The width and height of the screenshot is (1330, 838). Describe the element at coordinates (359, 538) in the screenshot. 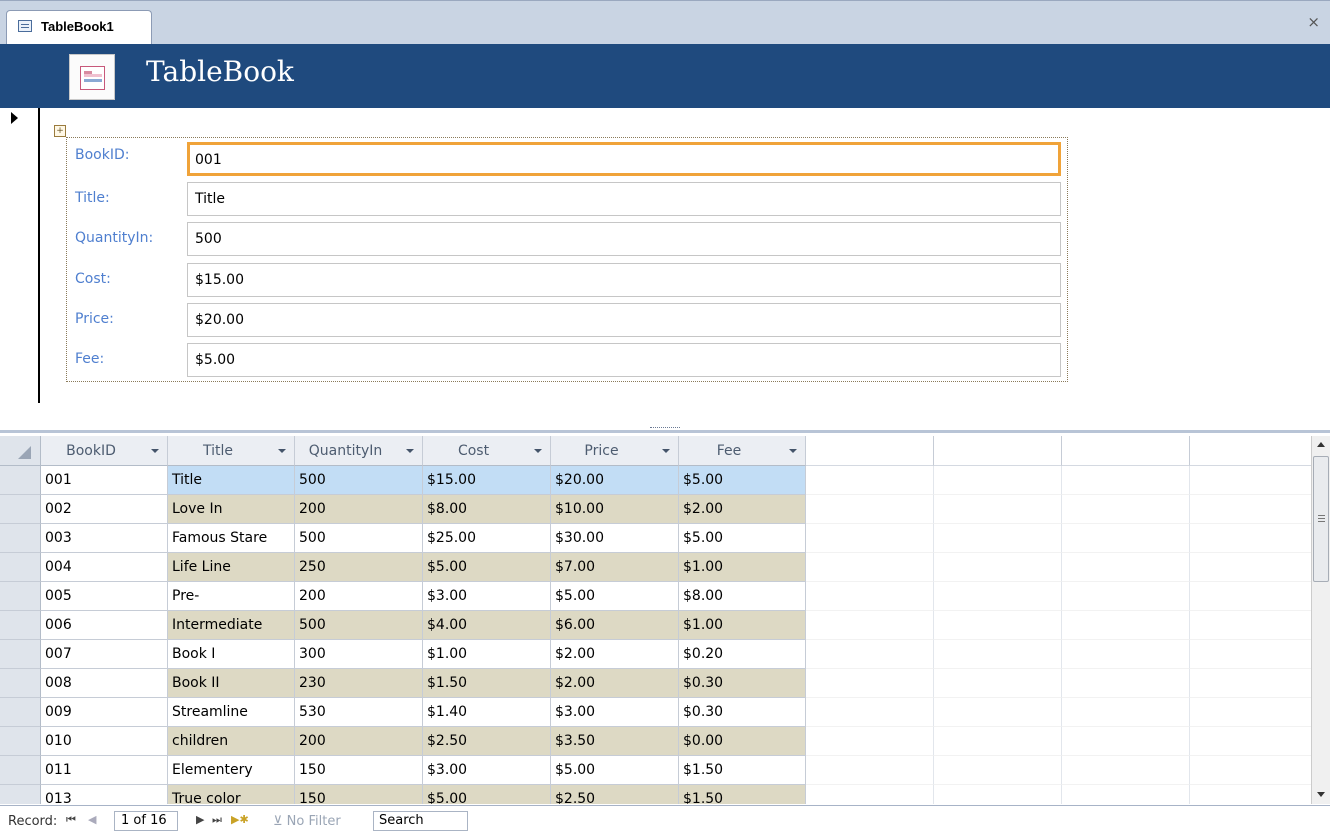

I see `cell-quantityin: 500` at that location.